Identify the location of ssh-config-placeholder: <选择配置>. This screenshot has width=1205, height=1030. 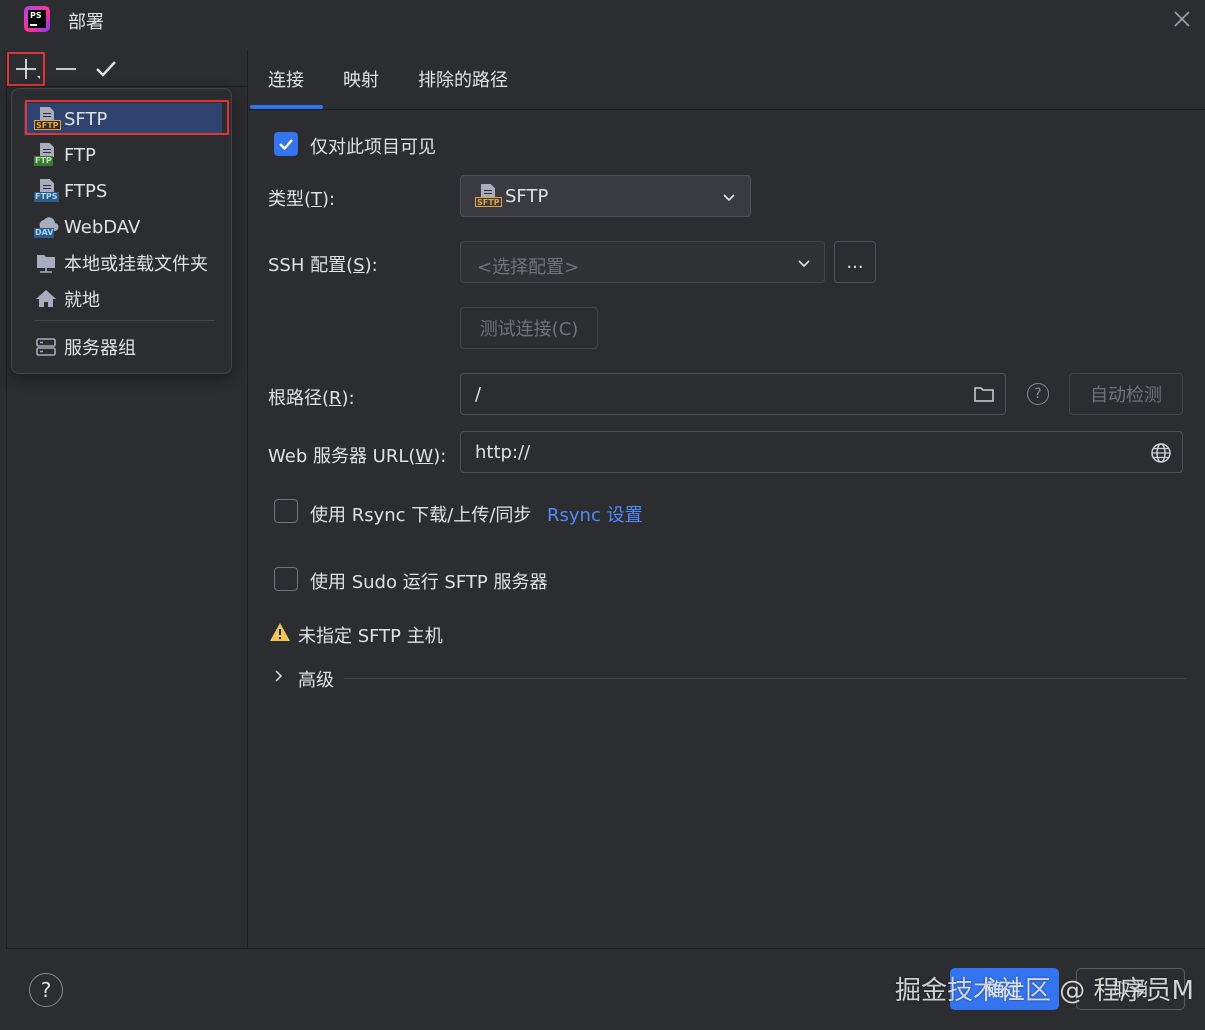
(528, 267).